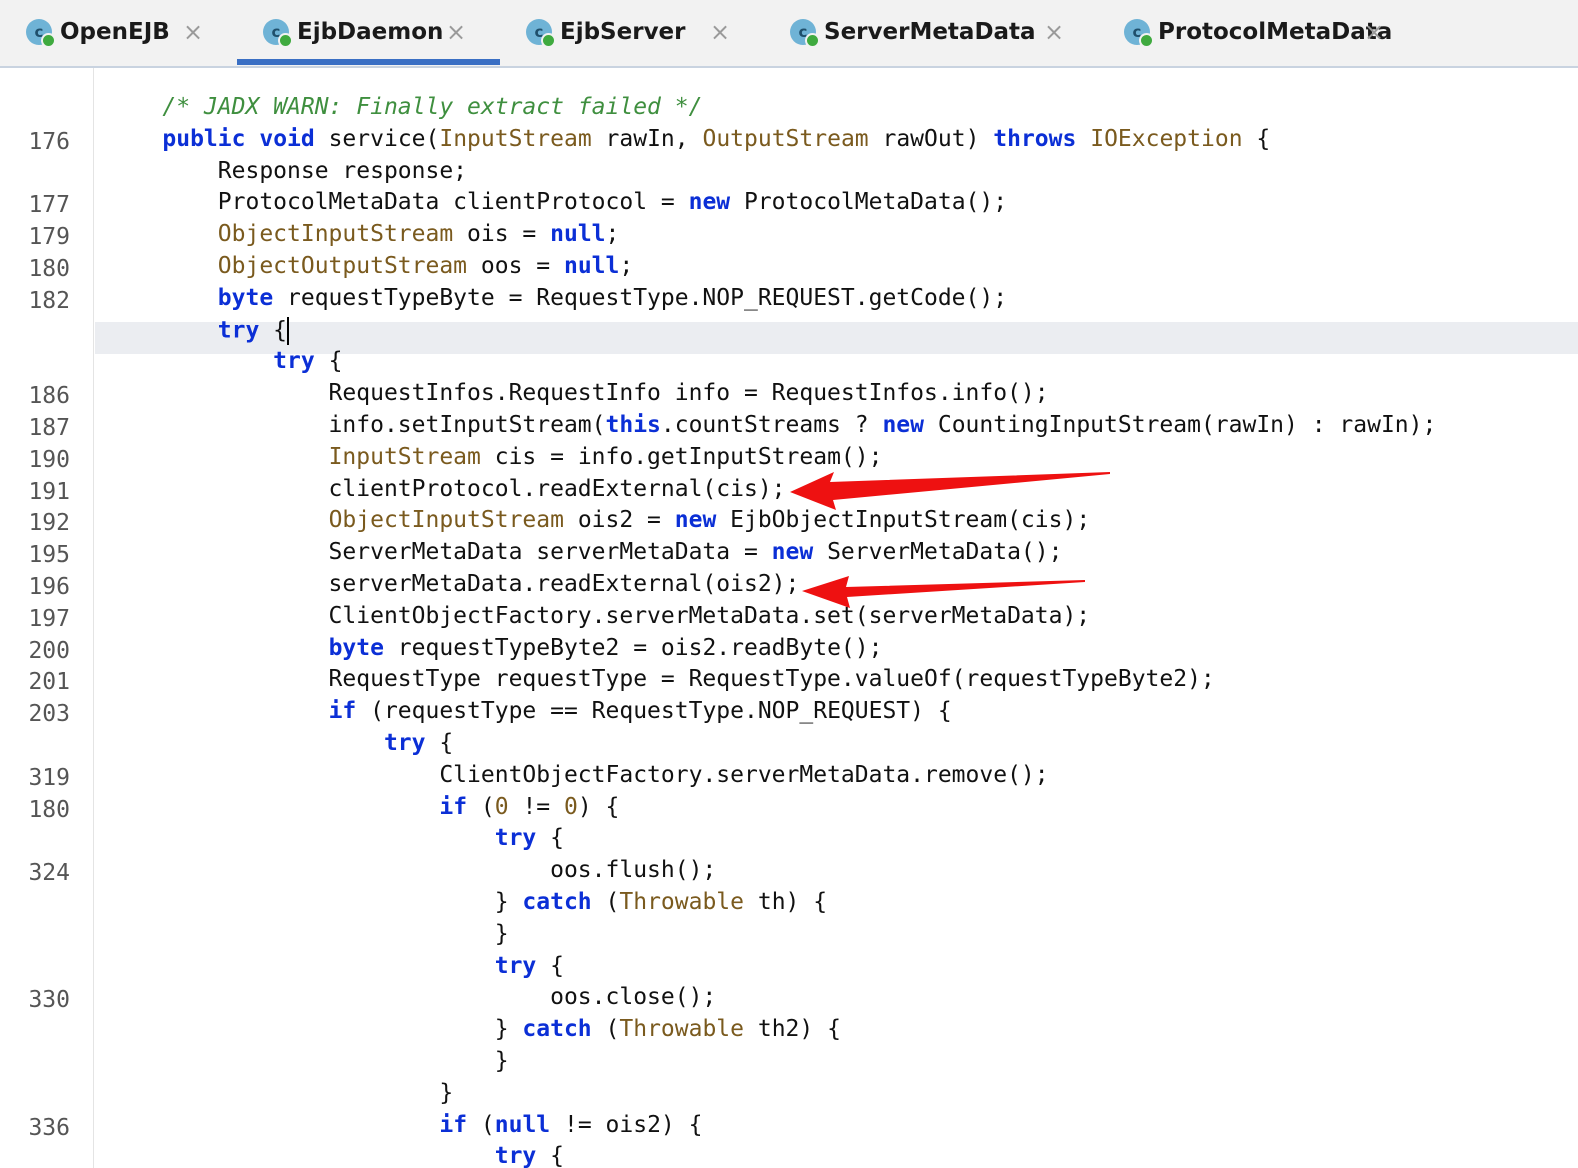 The width and height of the screenshot is (1578, 1168). What do you see at coordinates (792, 1029) in the screenshot?
I see `code-token: th2) {` at bounding box center [792, 1029].